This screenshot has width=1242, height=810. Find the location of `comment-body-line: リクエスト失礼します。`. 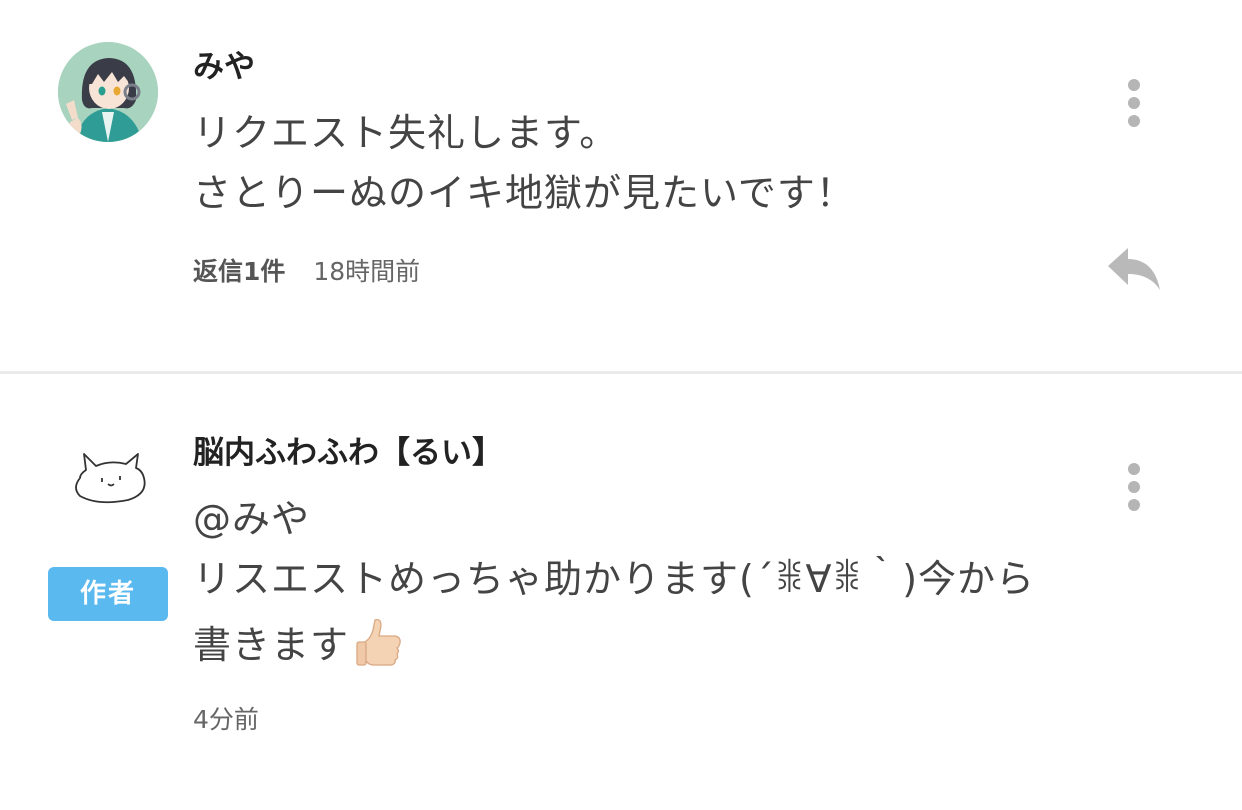

comment-body-line: リクエスト失礼します。 is located at coordinates (406, 133).